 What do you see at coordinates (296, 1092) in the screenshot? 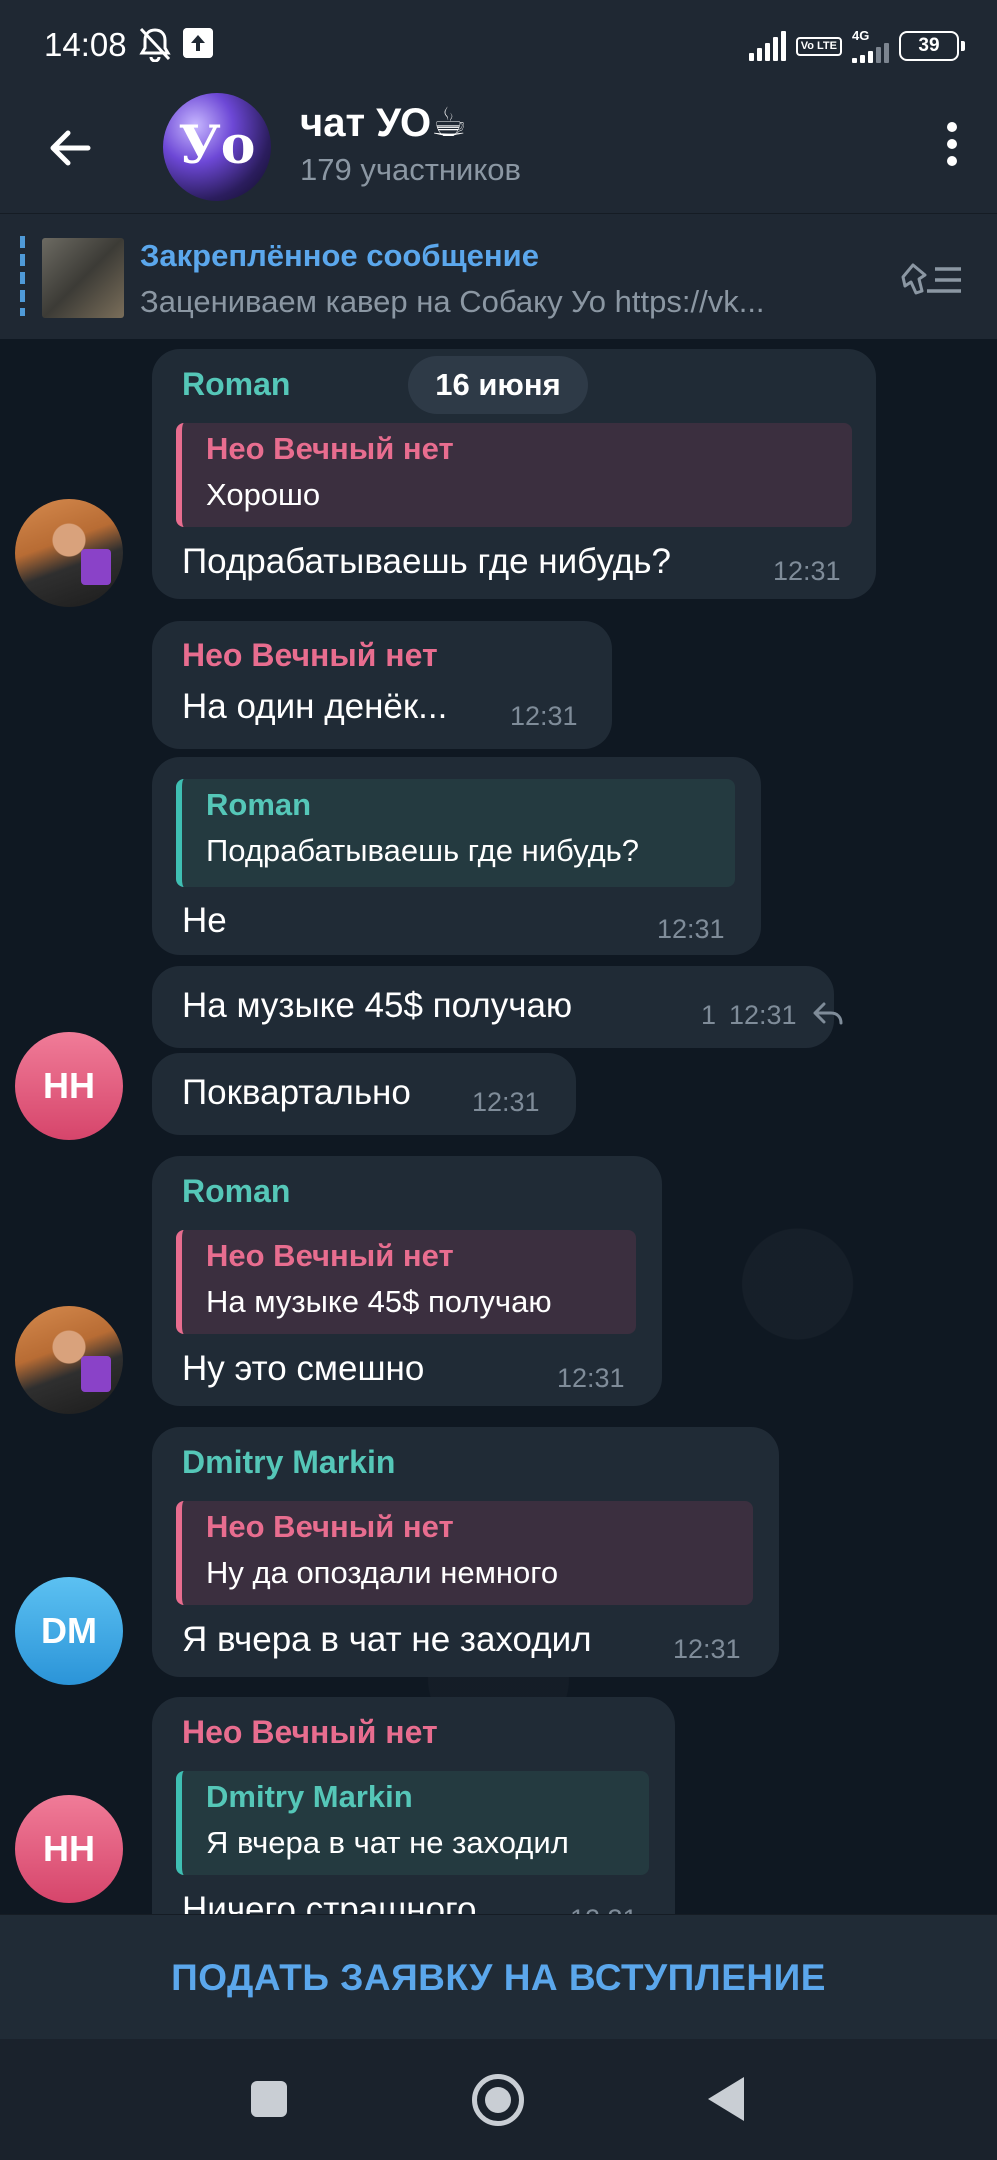
I see `message-text: Поквартально` at bounding box center [296, 1092].